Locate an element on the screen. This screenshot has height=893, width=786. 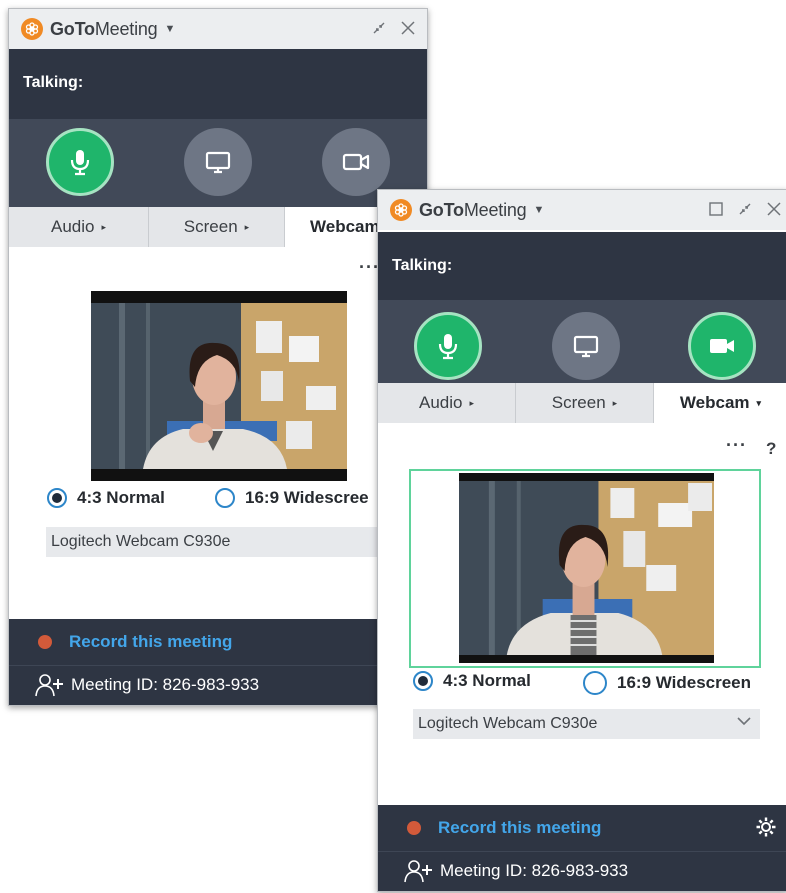
tab-bar: Audio ▸ Screen ▸ Webcam is located at coordinates (218, 227).